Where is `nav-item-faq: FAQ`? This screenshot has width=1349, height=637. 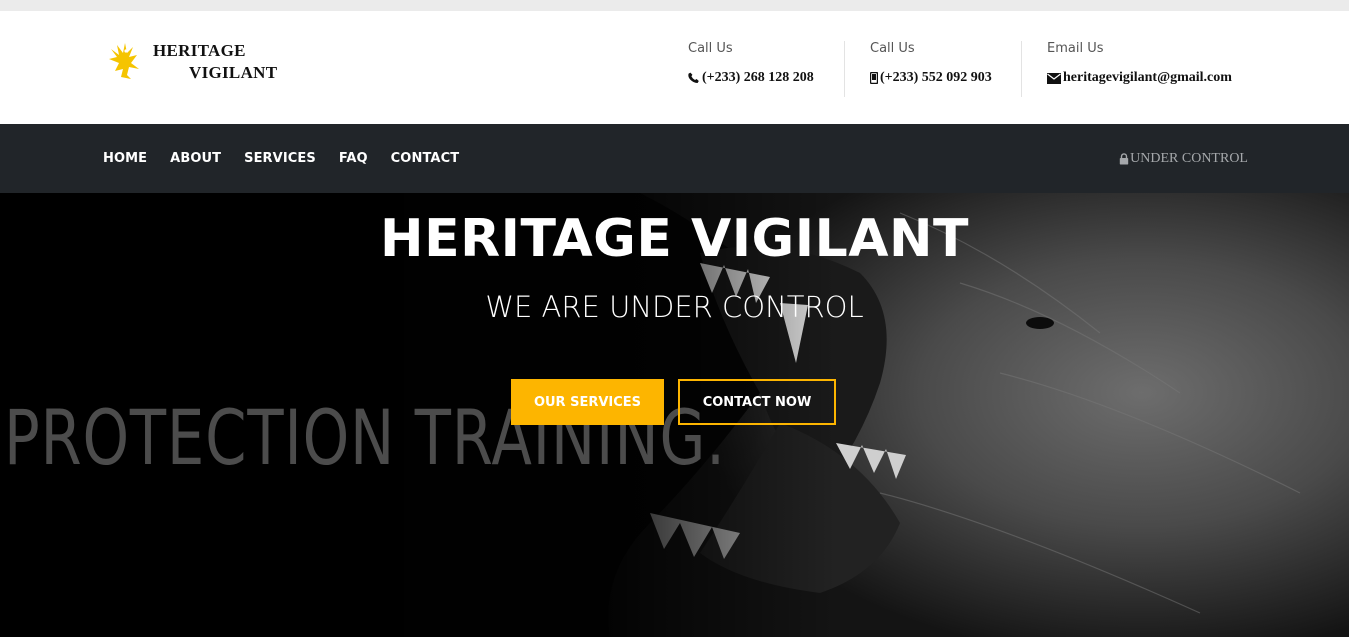 nav-item-faq: FAQ is located at coordinates (353, 158).